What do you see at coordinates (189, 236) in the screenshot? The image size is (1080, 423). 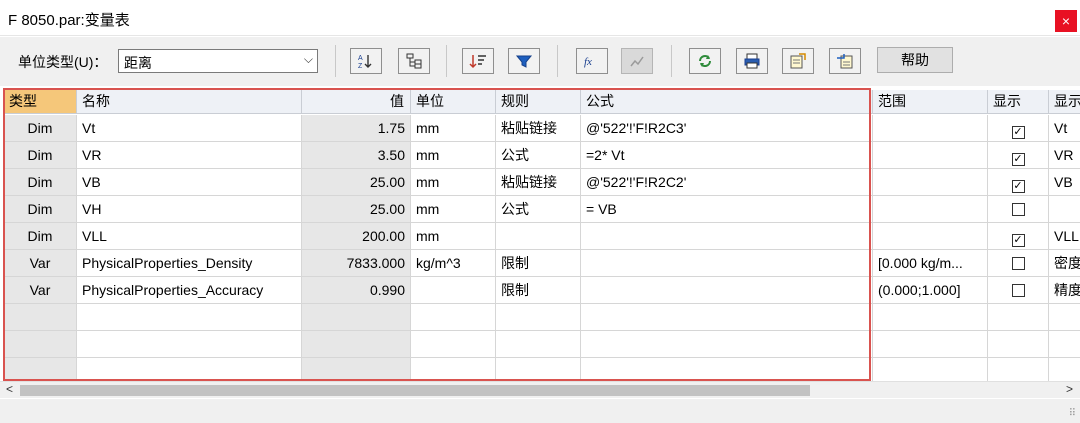 I see `table-cell-name: VLL` at bounding box center [189, 236].